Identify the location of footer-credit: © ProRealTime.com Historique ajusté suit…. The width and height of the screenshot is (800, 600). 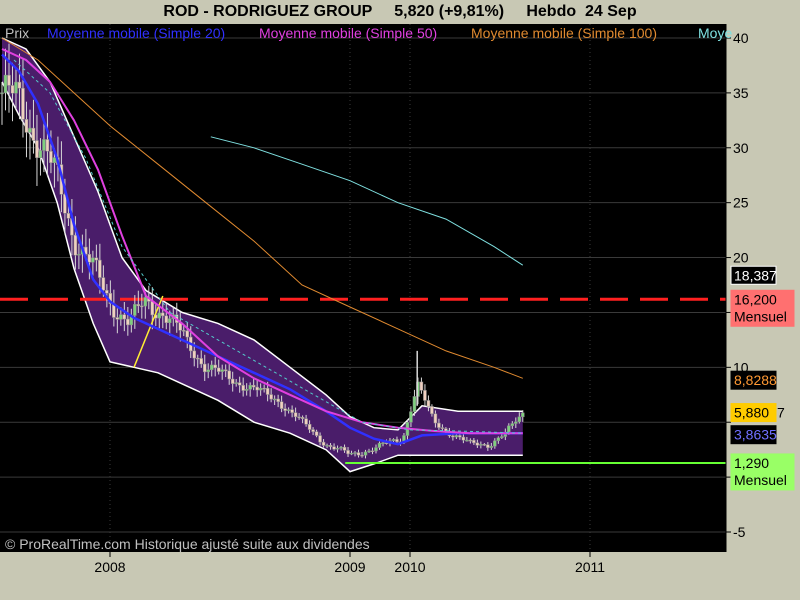
(187, 544).